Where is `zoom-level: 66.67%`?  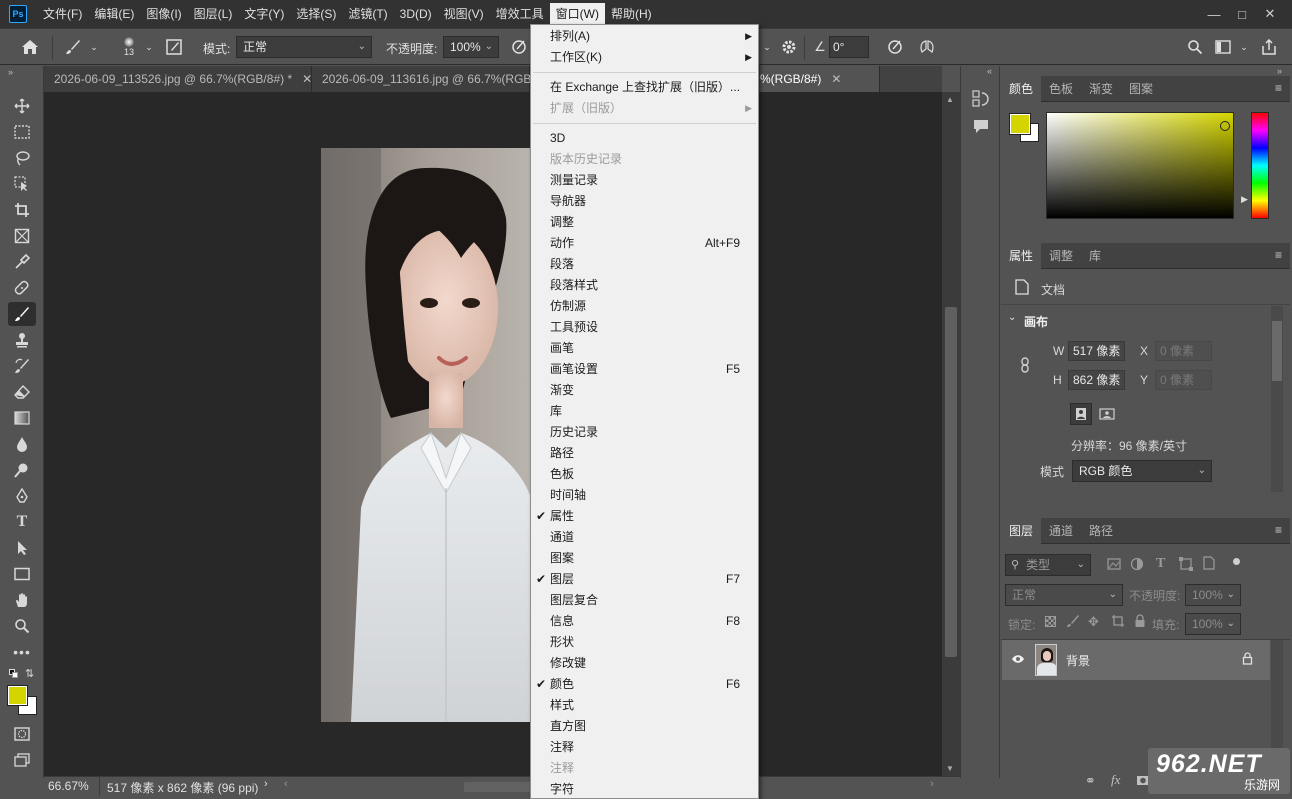 zoom-level: 66.67% is located at coordinates (68, 786).